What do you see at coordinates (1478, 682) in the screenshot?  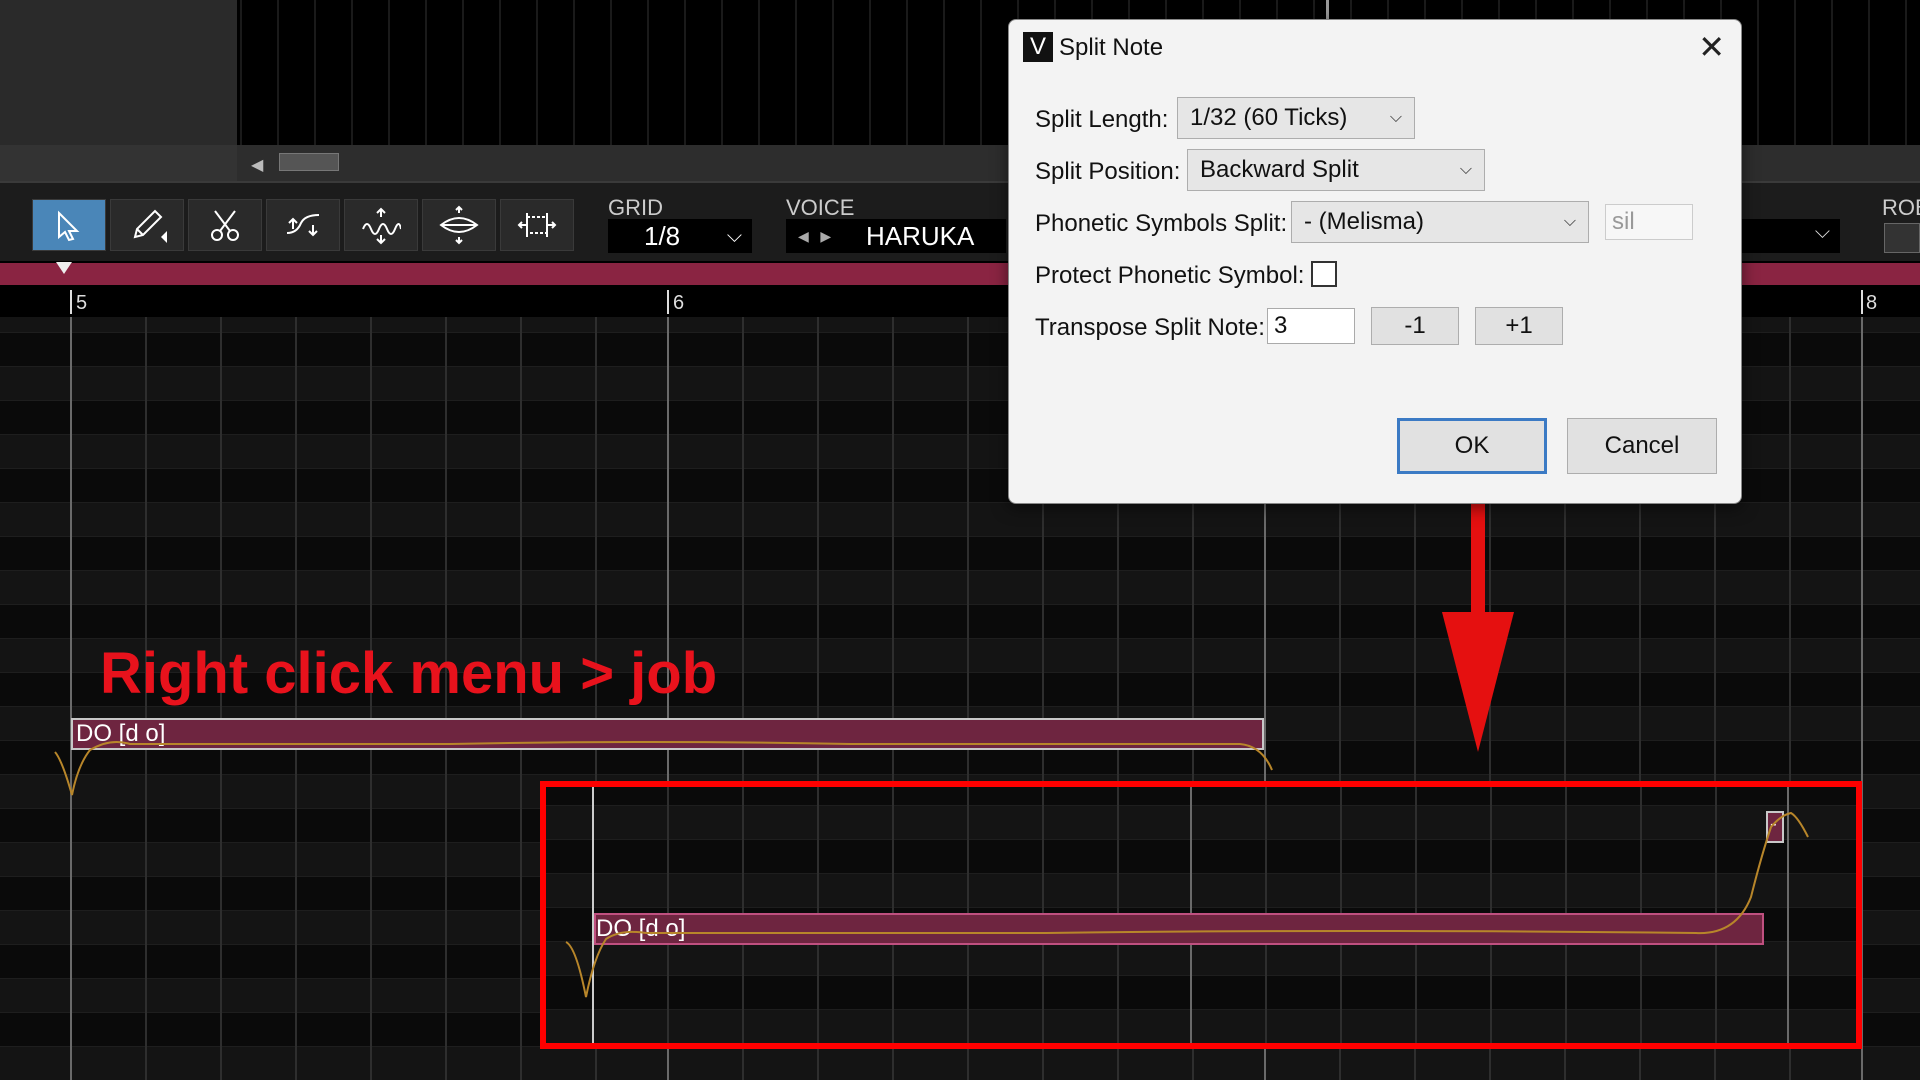 I see `arrow-down-icon` at bounding box center [1478, 682].